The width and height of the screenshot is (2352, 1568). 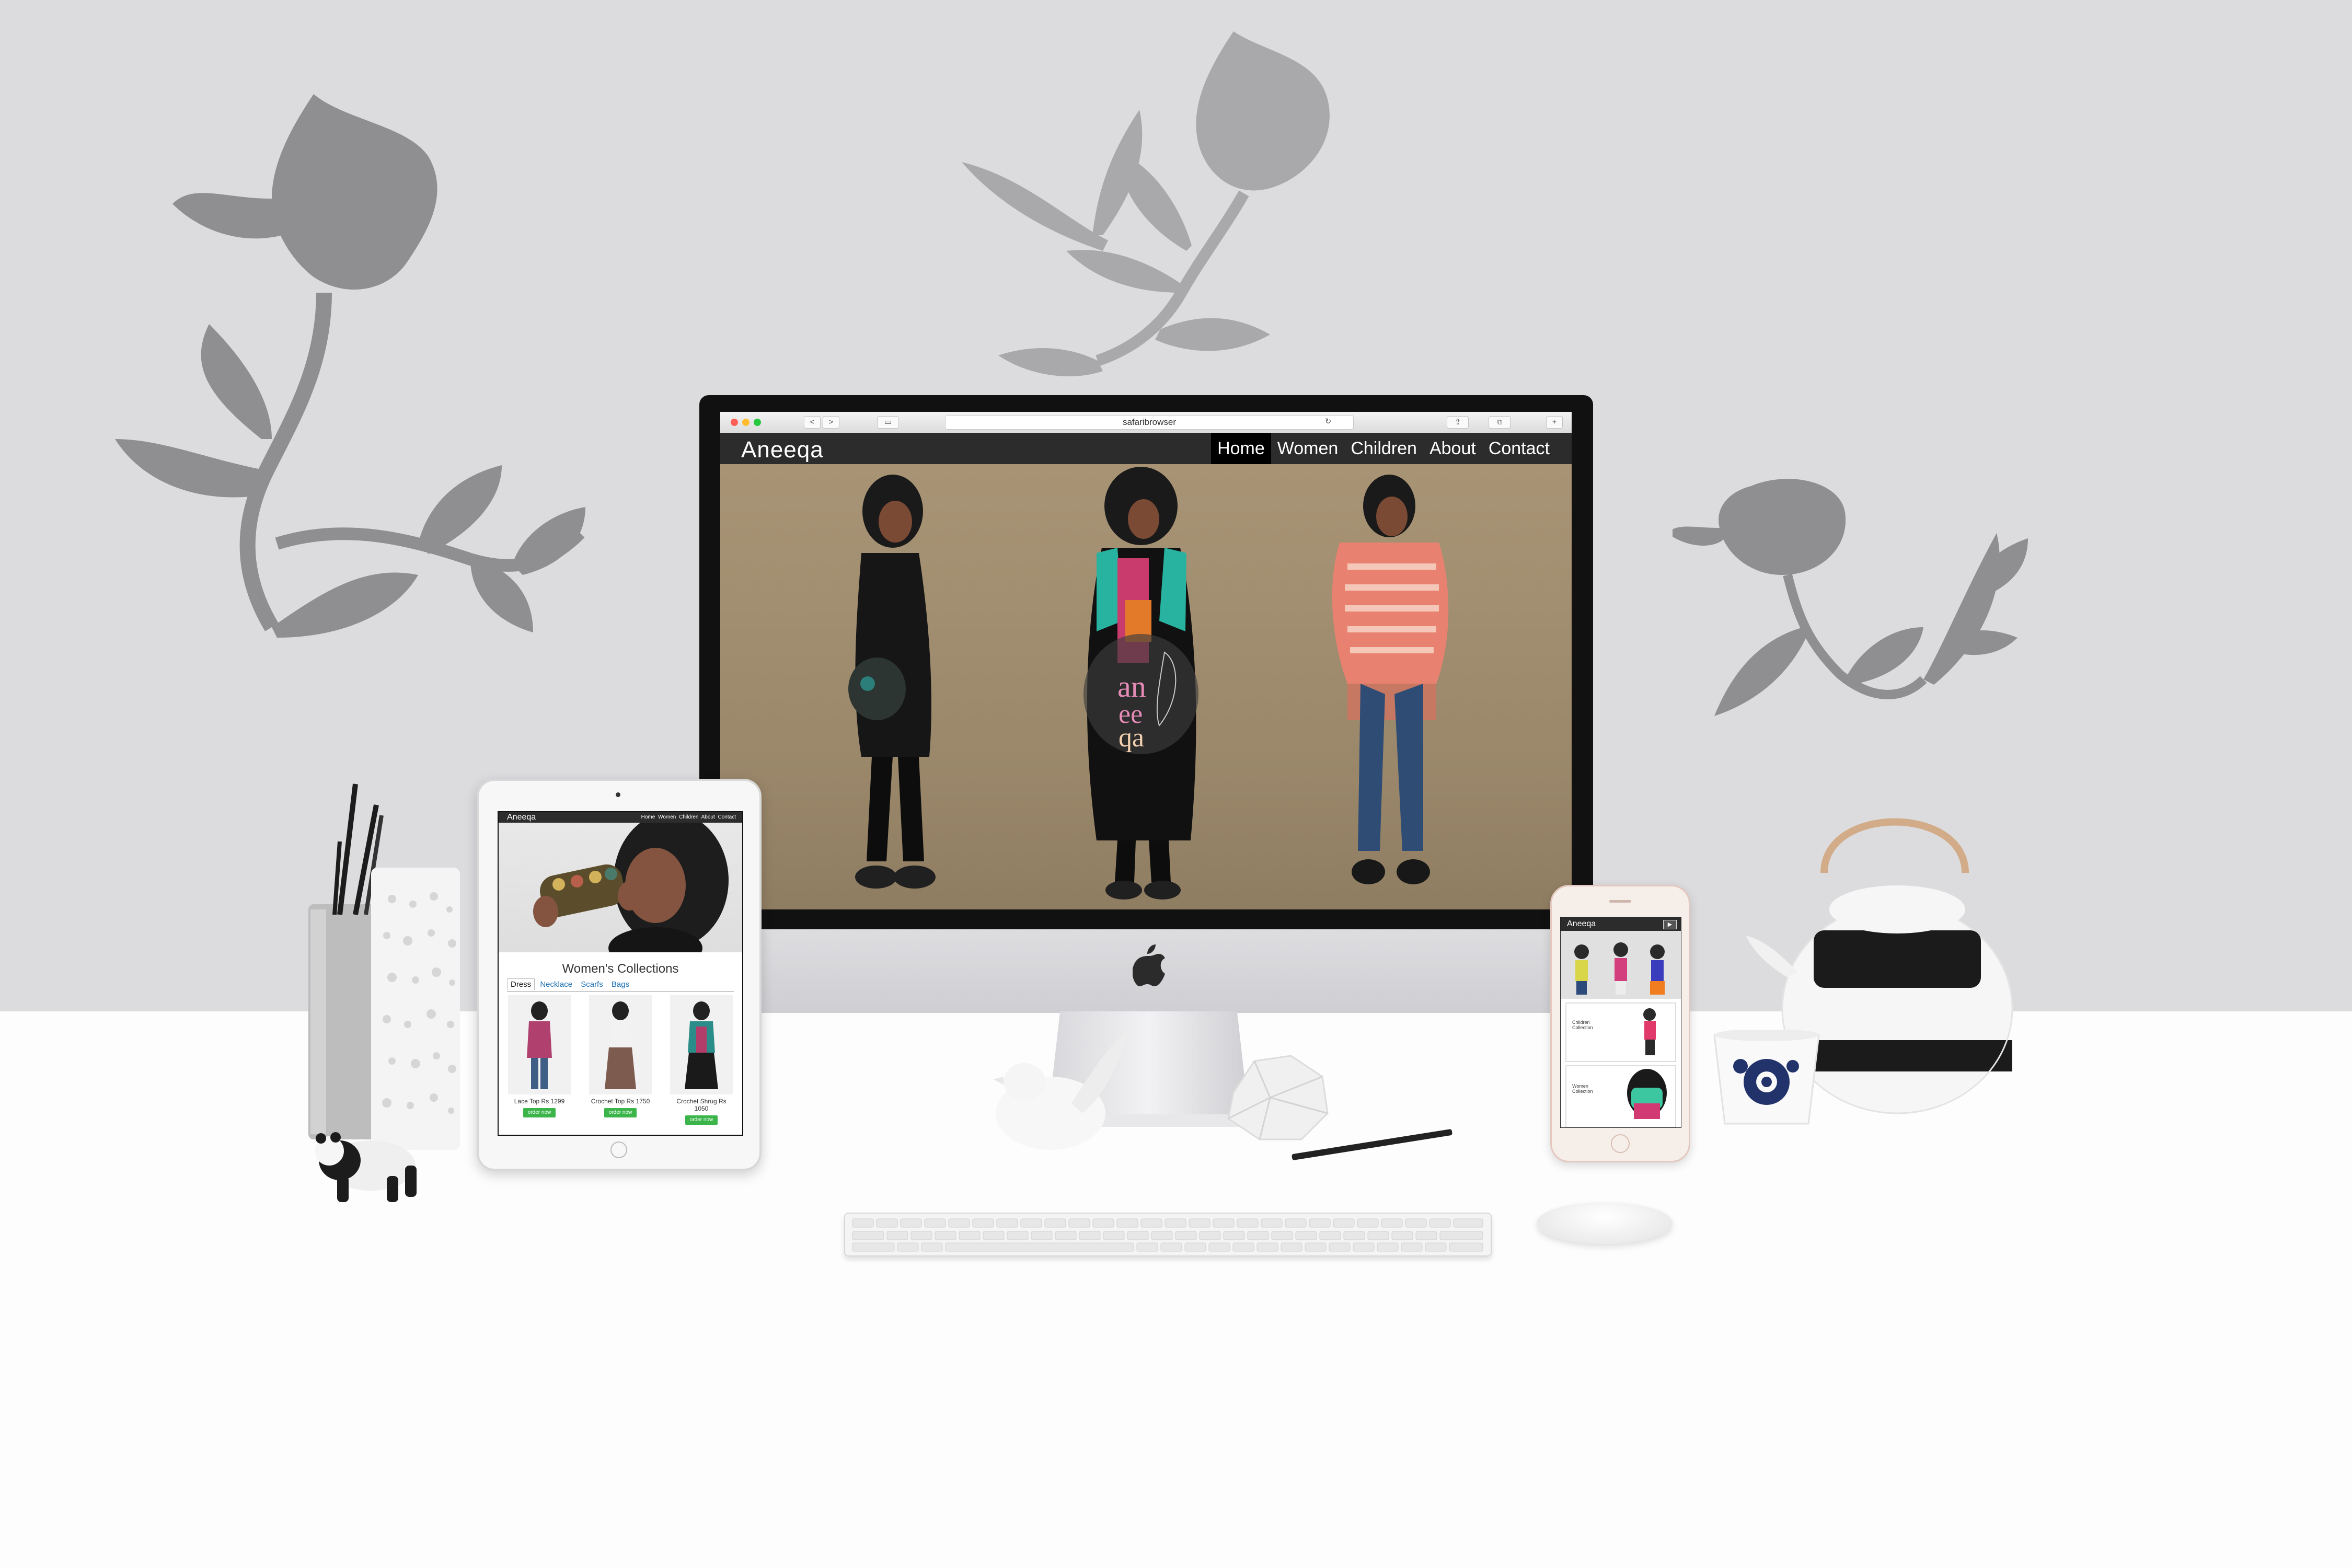 What do you see at coordinates (1519, 448) in the screenshot?
I see `menu-item-contact: Contact` at bounding box center [1519, 448].